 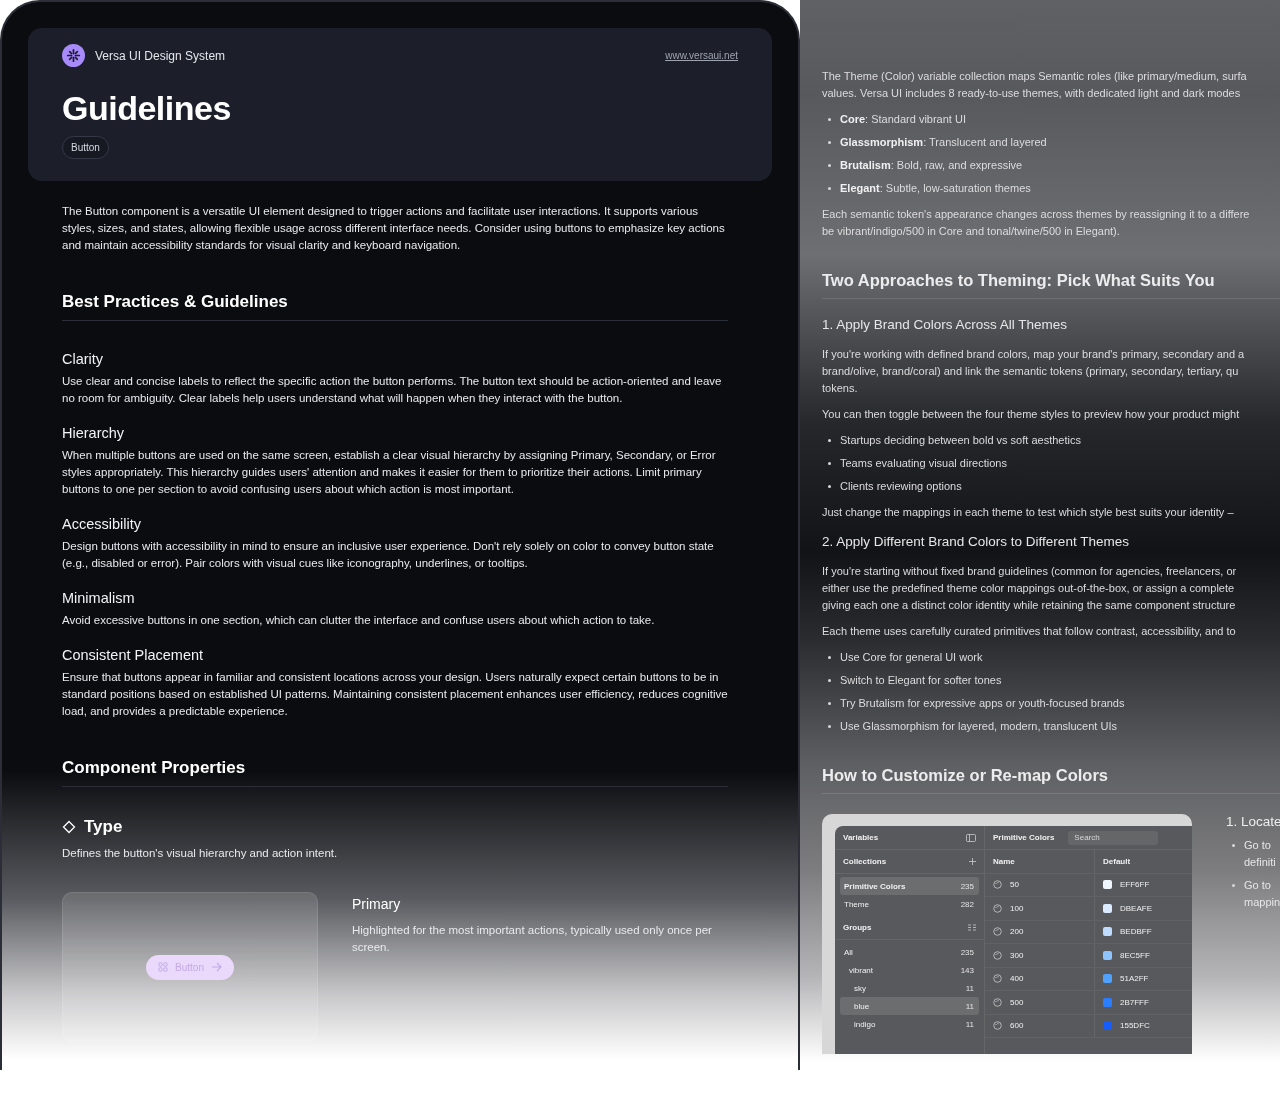 I want to click on bullet-text: Use Core for general UI work, so click(x=911, y=657).